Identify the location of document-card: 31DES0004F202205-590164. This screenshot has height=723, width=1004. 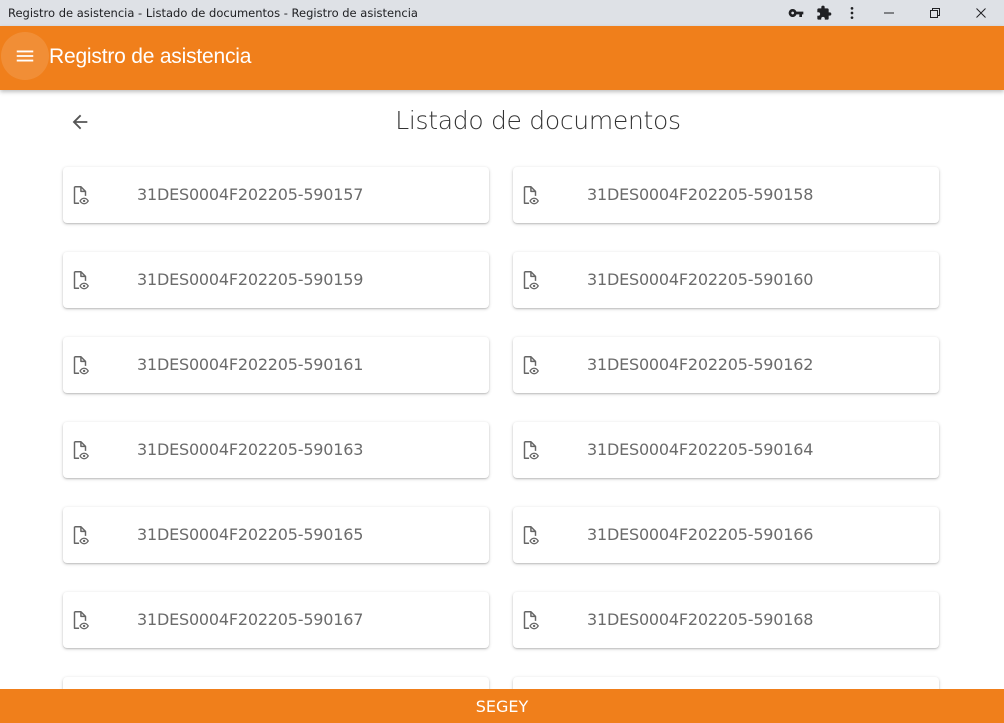
(726, 450).